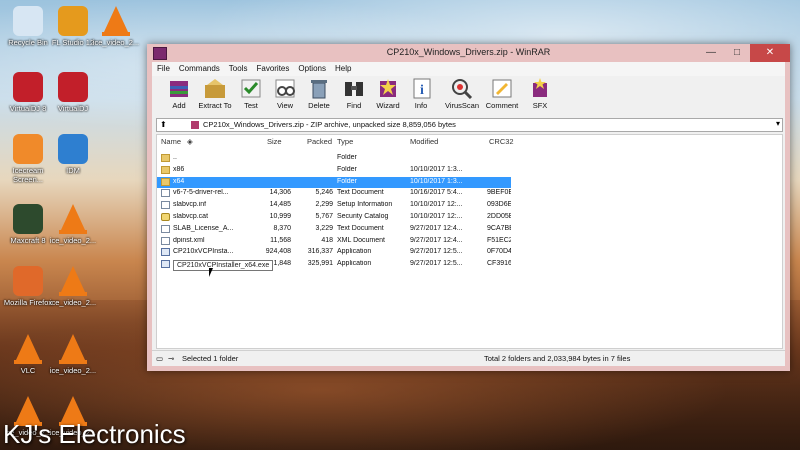 The image size is (800, 450). Describe the element at coordinates (165, 217) in the screenshot. I see `catalog-icon` at that location.